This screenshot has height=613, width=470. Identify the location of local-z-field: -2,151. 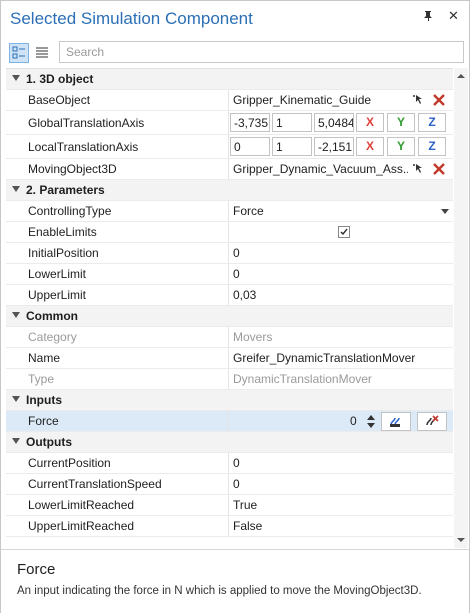
(334, 146).